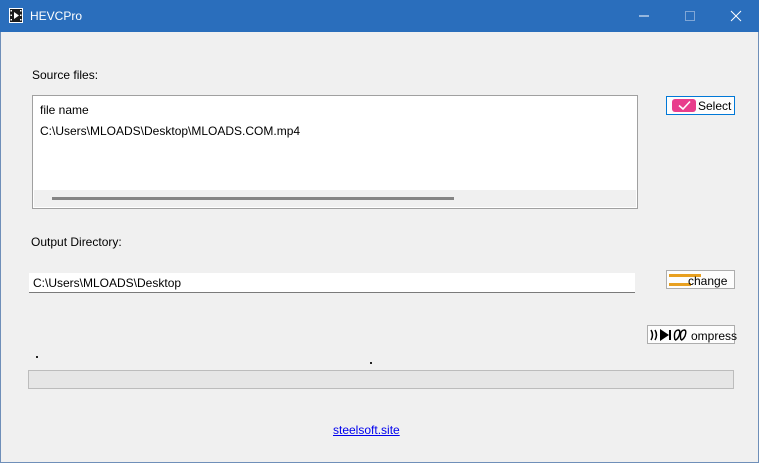 Image resolution: width=759 pixels, height=463 pixels. I want to click on steelsoft-link: steelsoft.site, so click(366, 430).